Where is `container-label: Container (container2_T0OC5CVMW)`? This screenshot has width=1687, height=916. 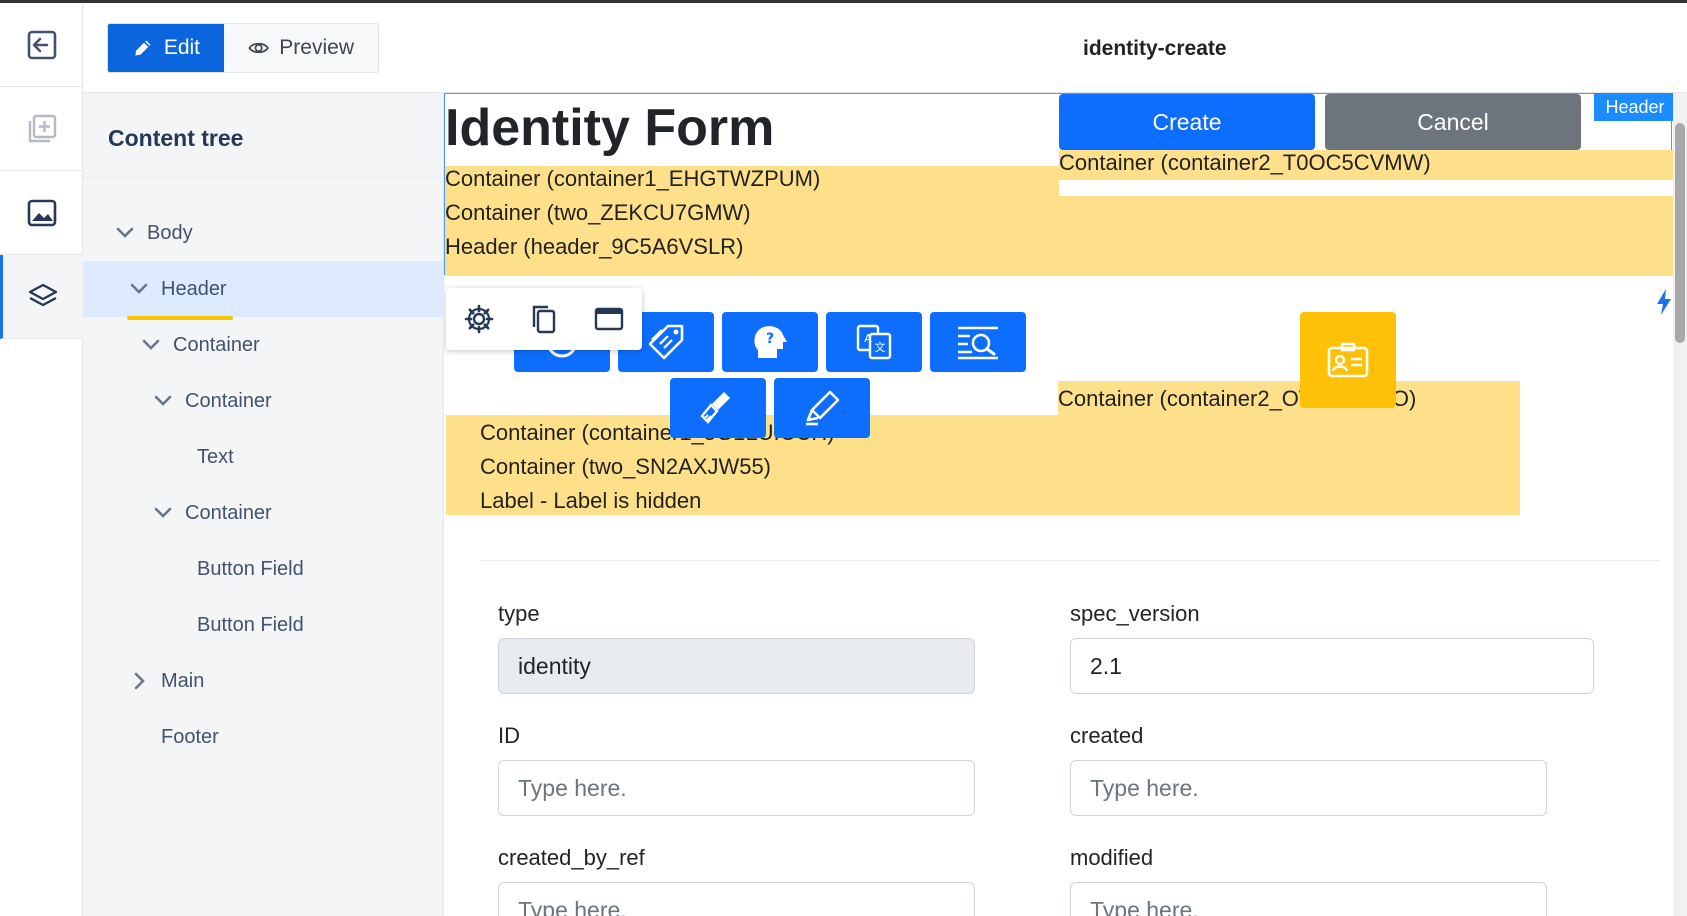 container-label: Container (container2_T0OC5CVMW) is located at coordinates (1245, 162).